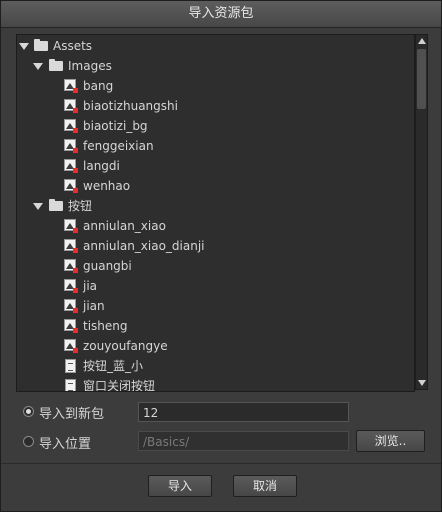 The width and height of the screenshot is (442, 512). What do you see at coordinates (125, 346) in the screenshot?
I see `tree-item-label: zouyoufangye` at bounding box center [125, 346].